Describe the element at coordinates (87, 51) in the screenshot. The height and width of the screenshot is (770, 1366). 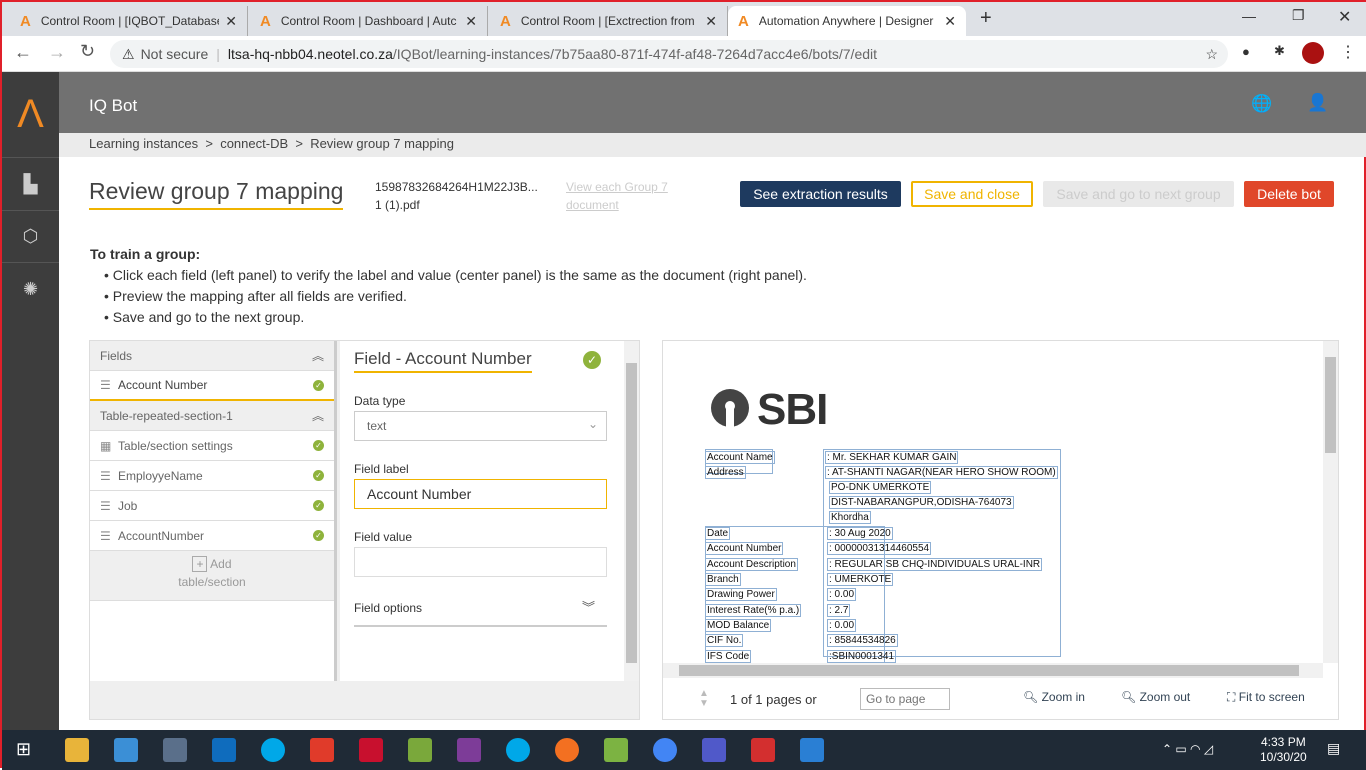
I see `reload-icon: ↻` at that location.